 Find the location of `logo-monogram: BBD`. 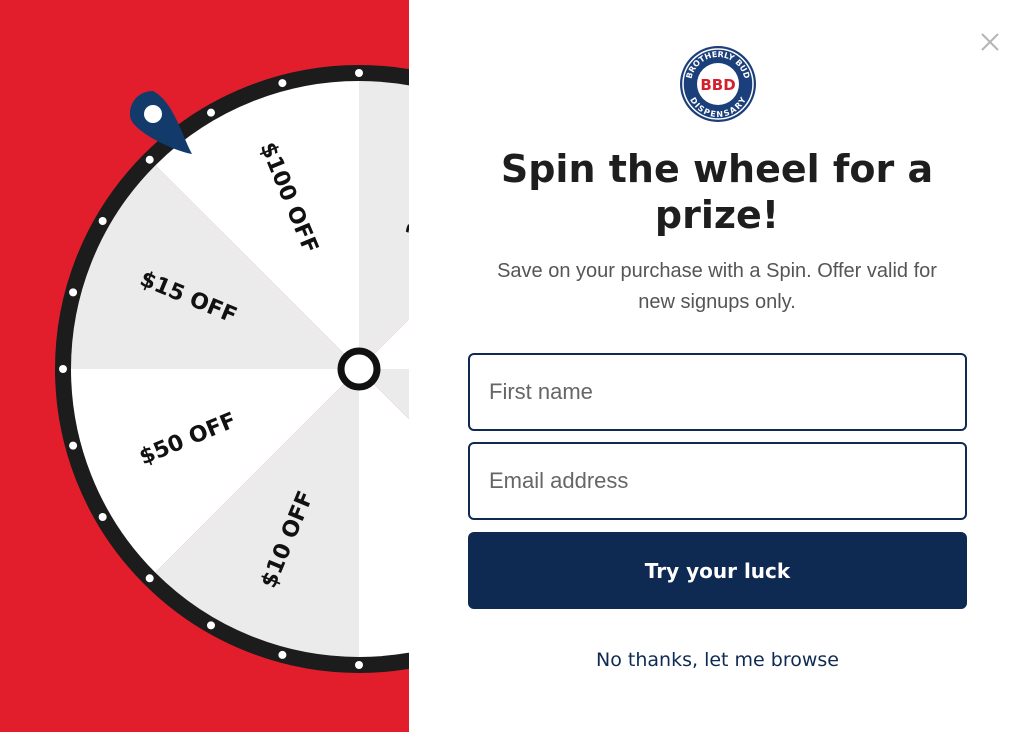

logo-monogram: BBD is located at coordinates (717, 85).